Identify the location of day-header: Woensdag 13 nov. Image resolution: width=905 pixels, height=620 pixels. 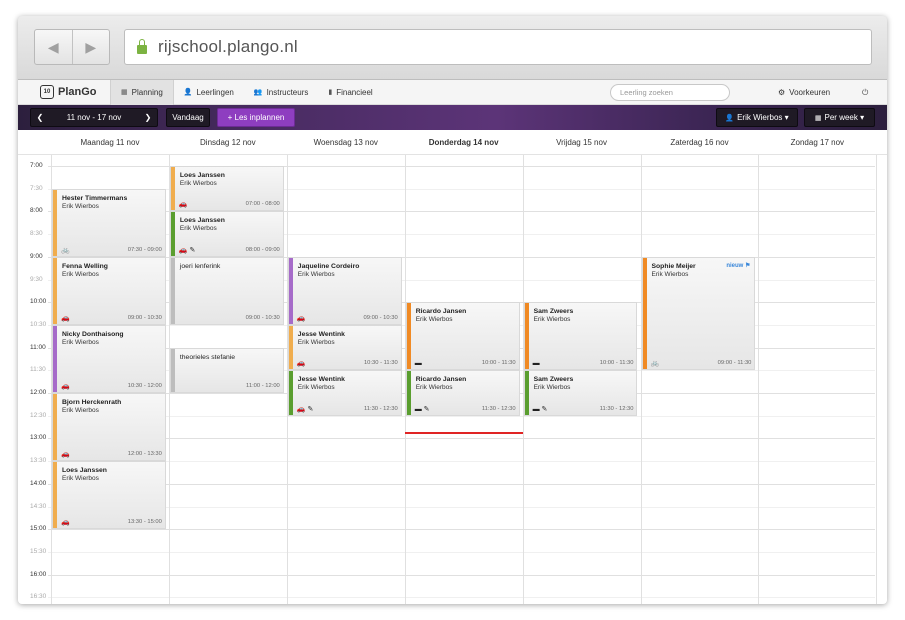
(345, 142).